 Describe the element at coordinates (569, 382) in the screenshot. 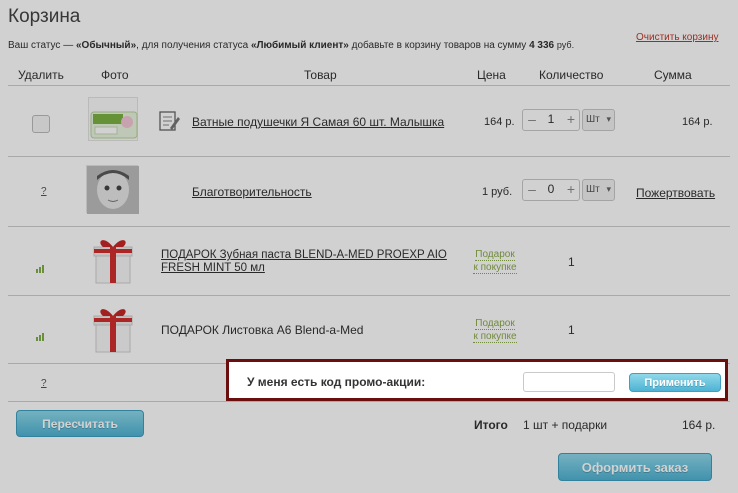

I see `promo-code-input` at that location.